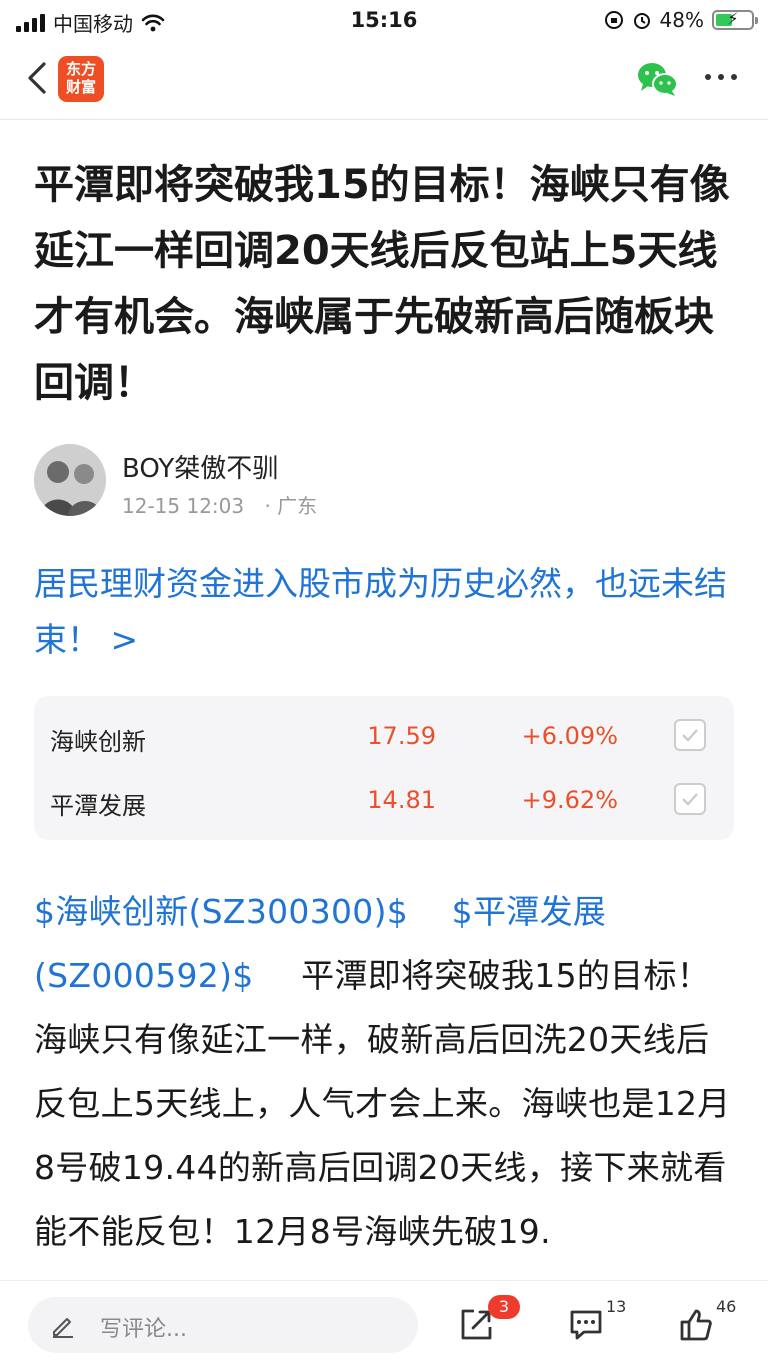 The width and height of the screenshot is (768, 1366). I want to click on comment-bubble-icon, so click(586, 1325).